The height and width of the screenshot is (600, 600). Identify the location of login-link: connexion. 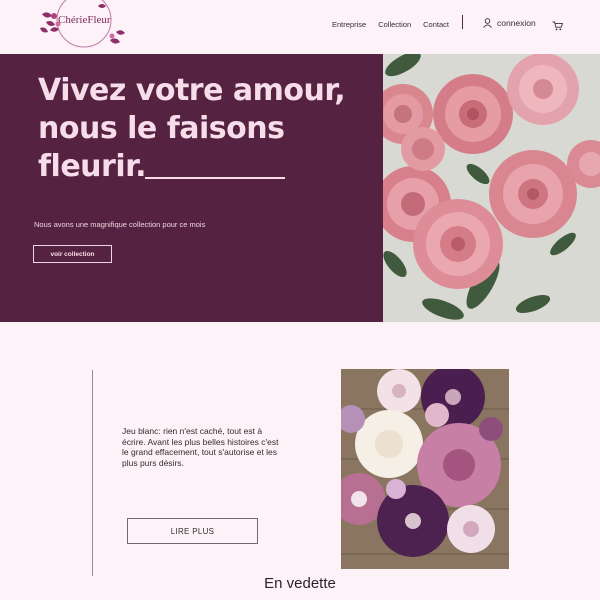
(509, 23).